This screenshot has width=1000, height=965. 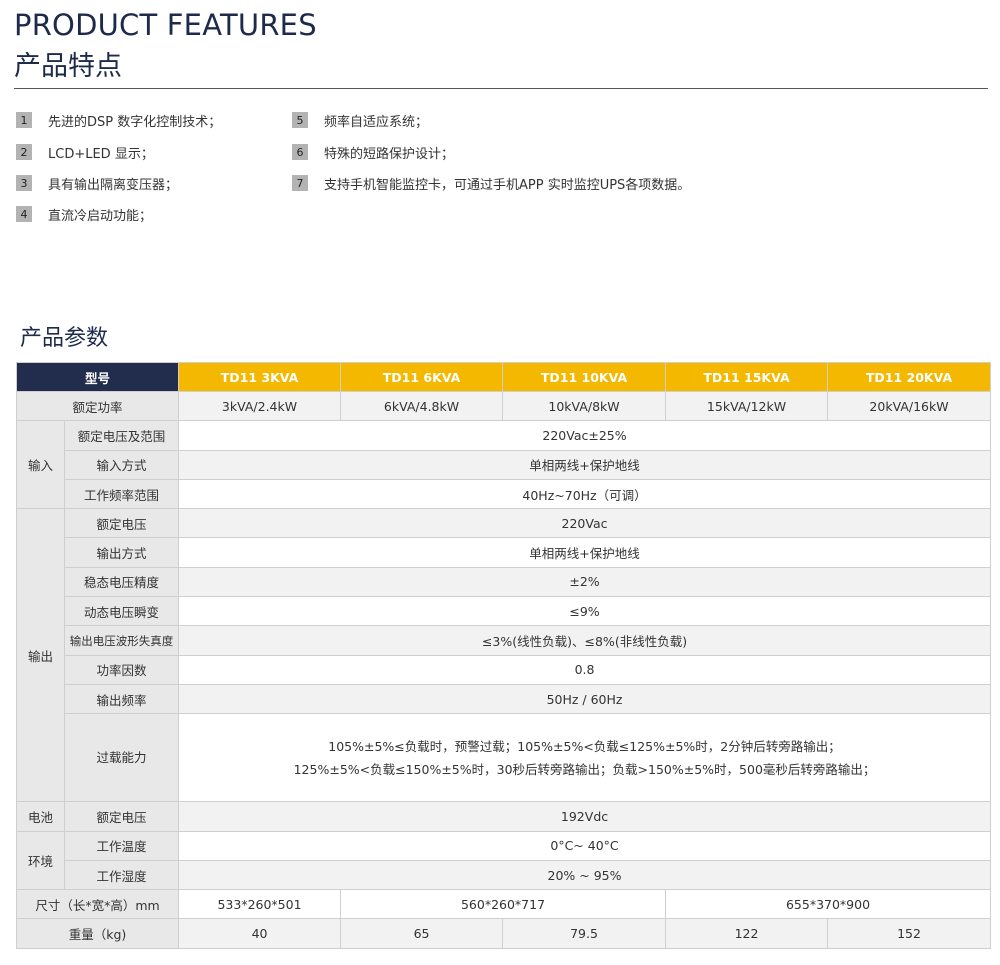 What do you see at coordinates (121, 464) in the screenshot?
I see `row-label: 输入方式` at bounding box center [121, 464].